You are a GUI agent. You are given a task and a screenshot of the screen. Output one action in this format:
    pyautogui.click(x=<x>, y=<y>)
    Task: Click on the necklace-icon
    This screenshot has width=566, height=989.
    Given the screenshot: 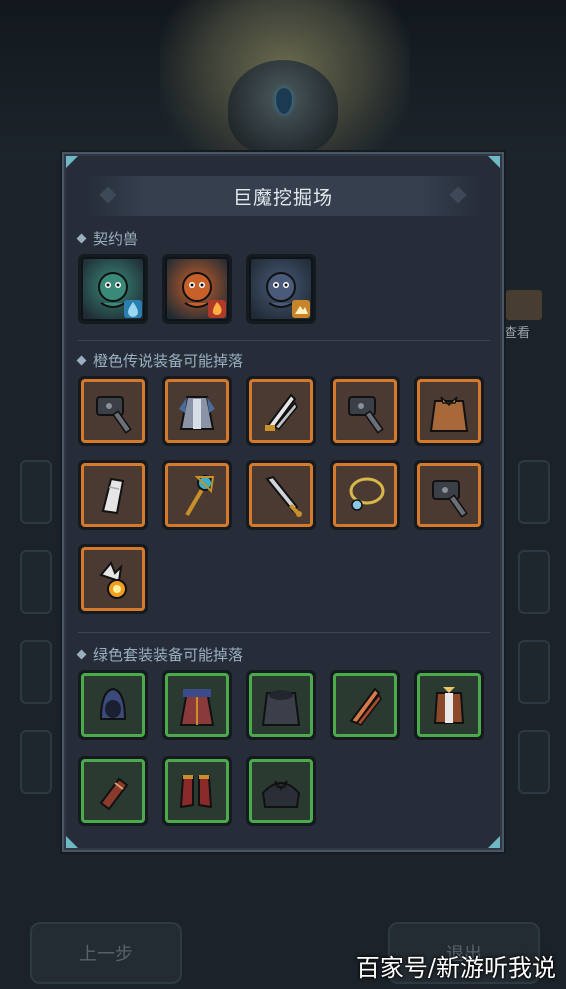 What is the action you would take?
    pyautogui.click(x=365, y=495)
    